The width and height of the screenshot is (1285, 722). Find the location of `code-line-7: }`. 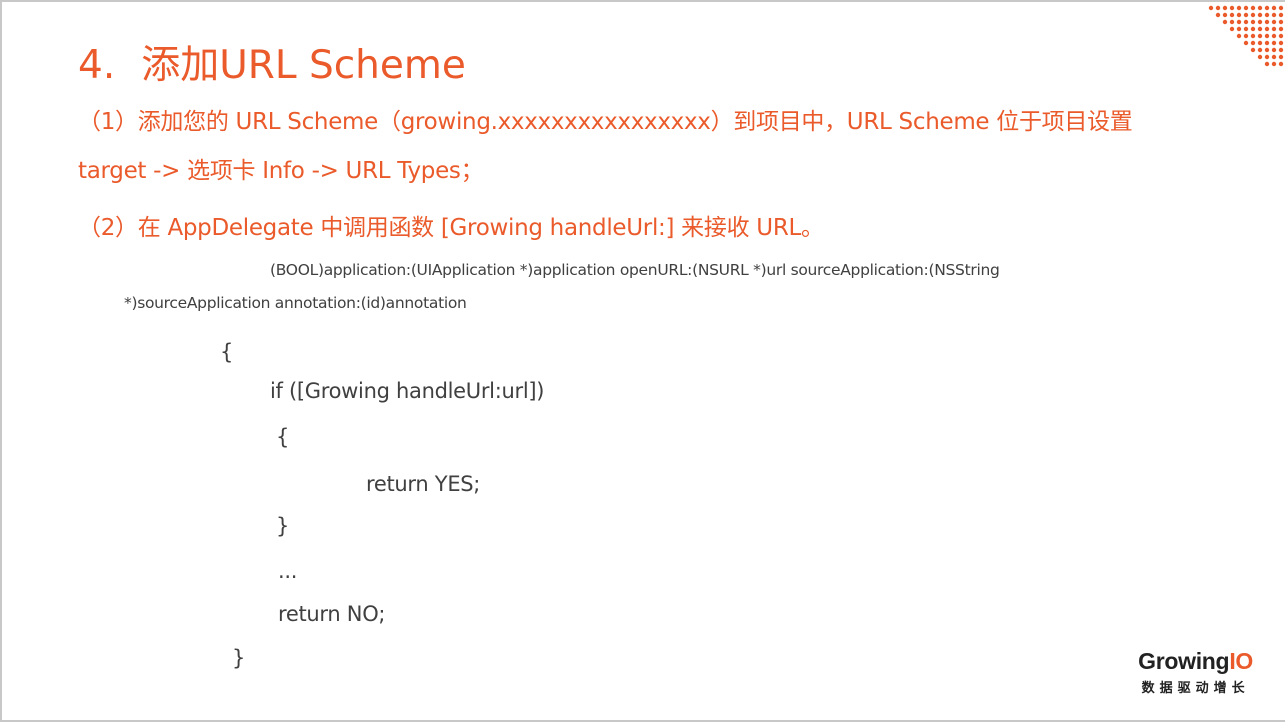

code-line-7: } is located at coordinates (283, 526).